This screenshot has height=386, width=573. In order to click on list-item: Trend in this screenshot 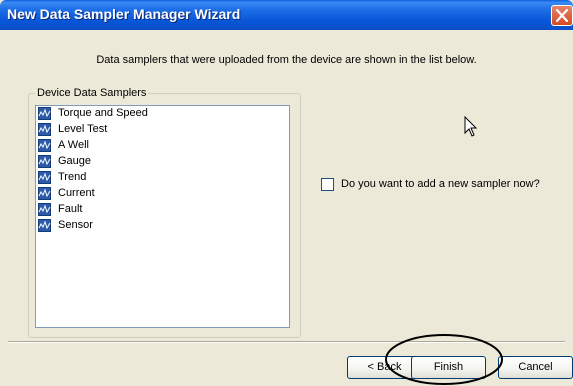, I will do `click(162, 178)`.